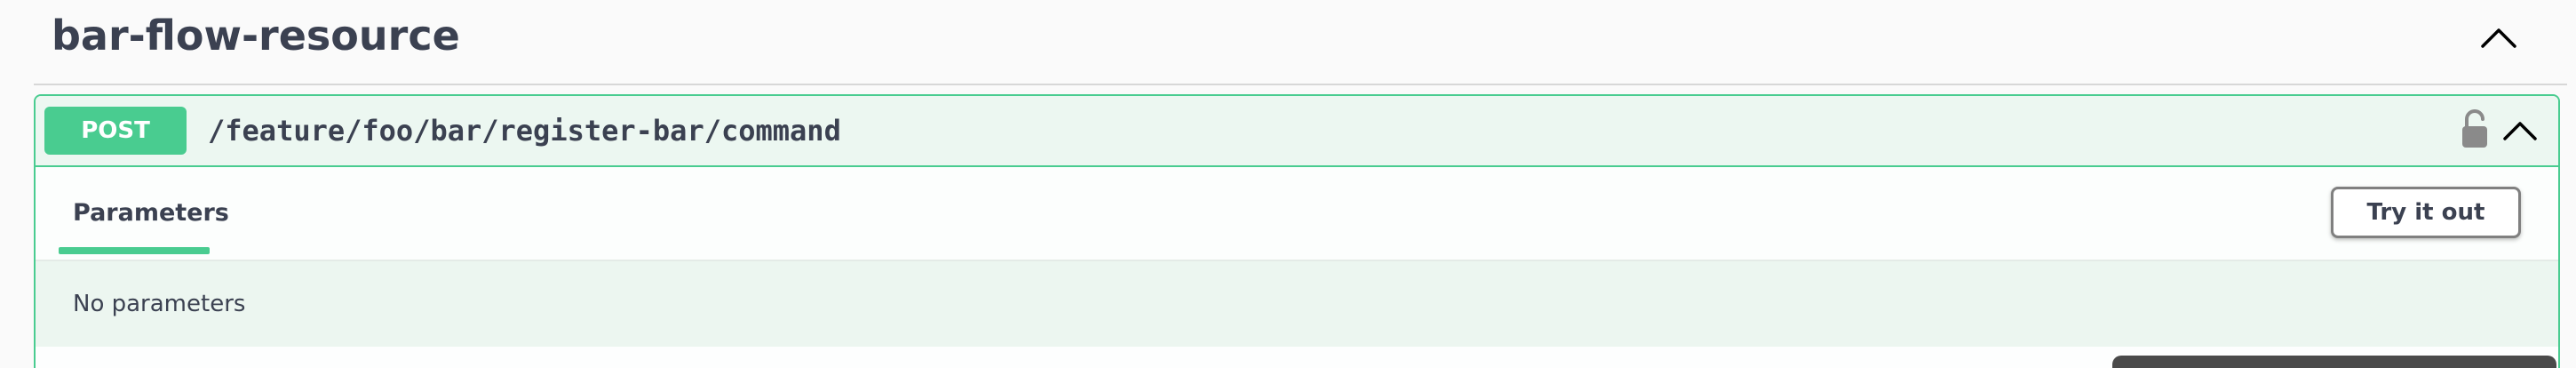 Image resolution: width=2576 pixels, height=368 pixels. What do you see at coordinates (159, 304) in the screenshot?
I see `no-parameters-text: No parameters` at bounding box center [159, 304].